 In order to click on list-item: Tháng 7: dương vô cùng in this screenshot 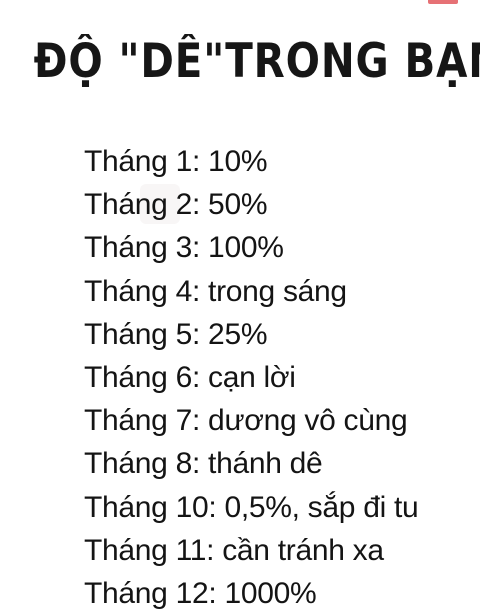, I will do `click(246, 421)`.